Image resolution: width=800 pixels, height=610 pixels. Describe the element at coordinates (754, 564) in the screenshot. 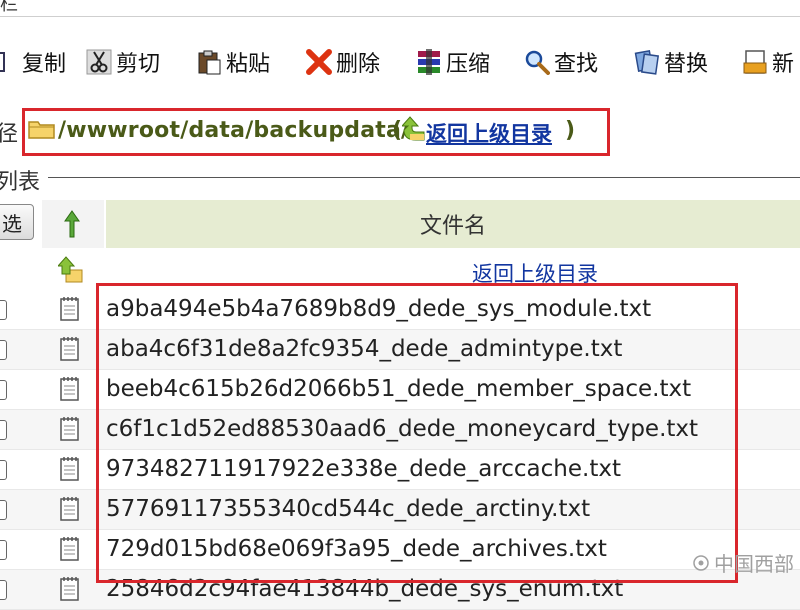

I see `watermark-text: 中国西部` at that location.